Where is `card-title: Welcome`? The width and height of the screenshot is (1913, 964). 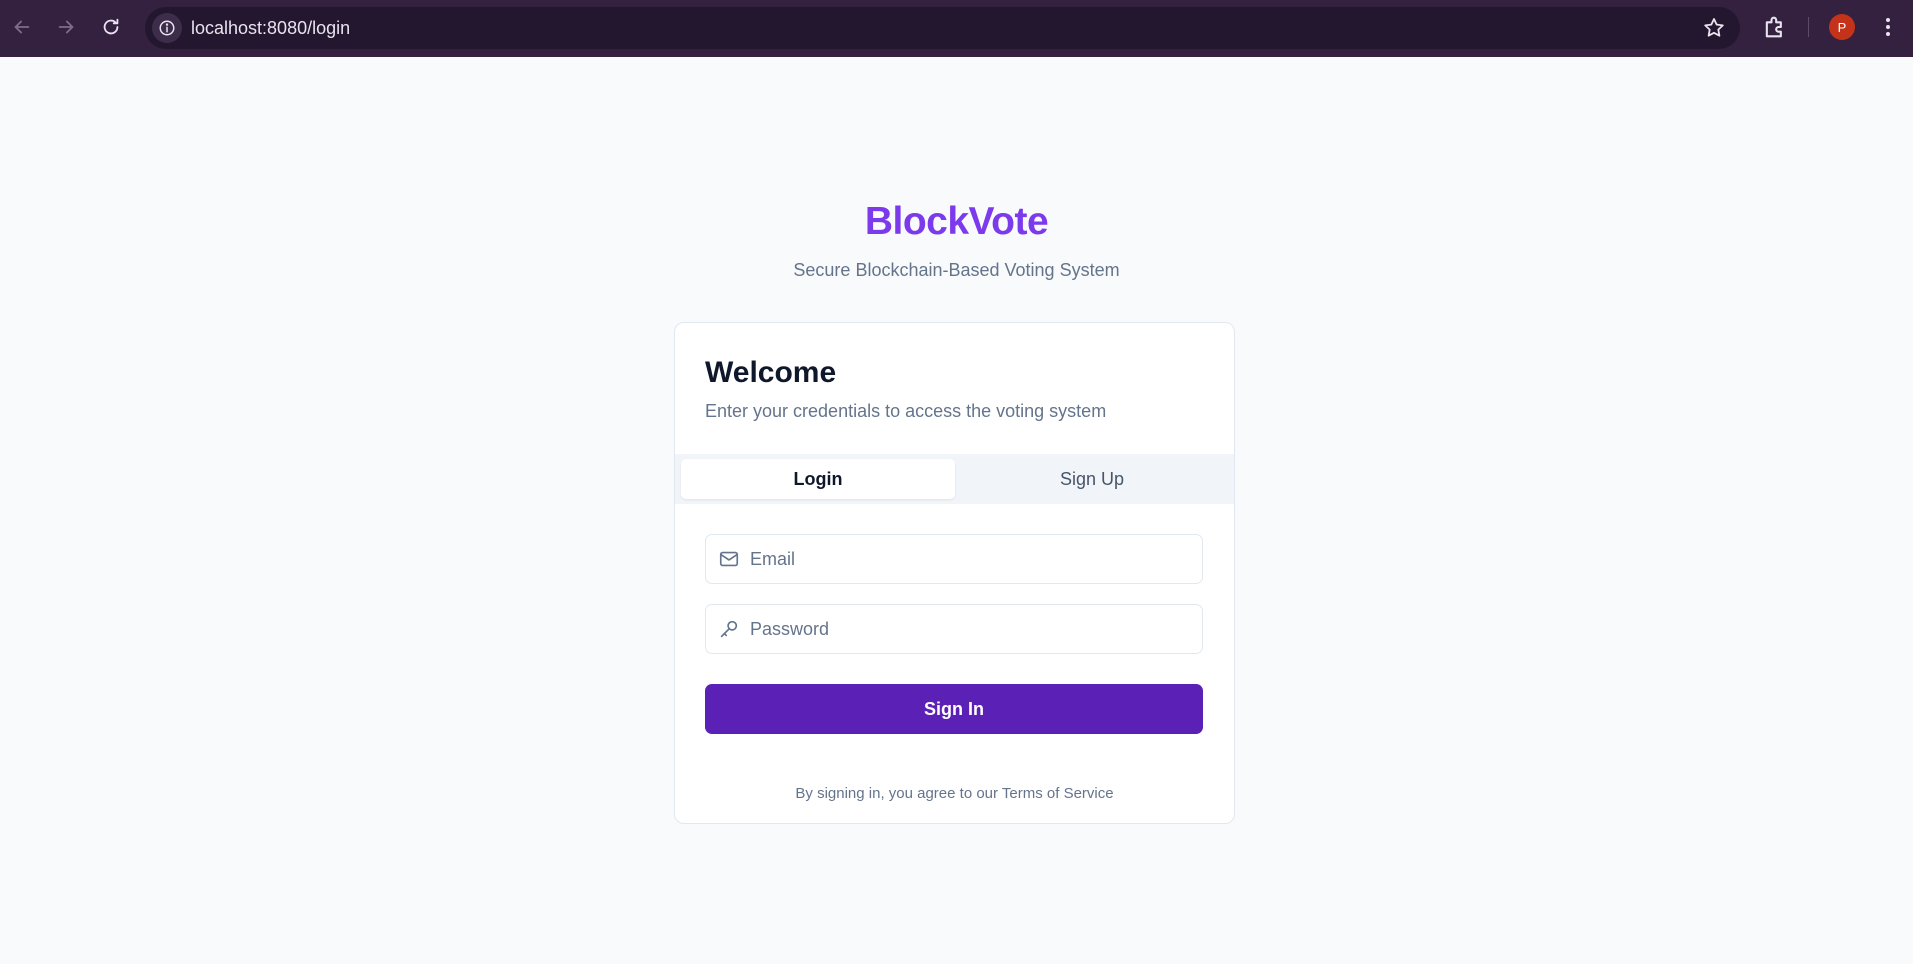 card-title: Welcome is located at coordinates (771, 372).